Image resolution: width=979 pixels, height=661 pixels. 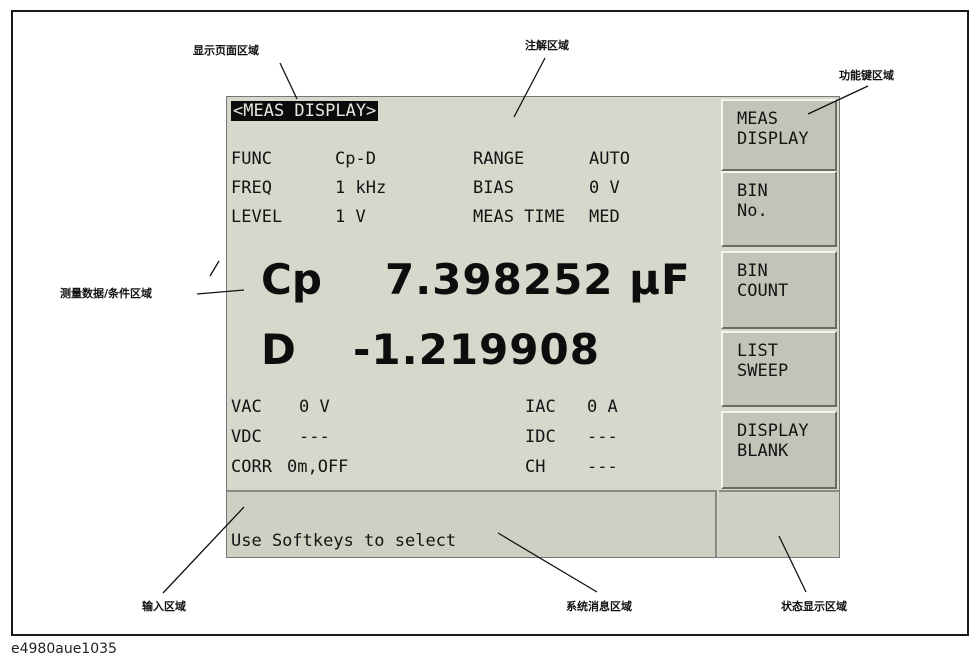 I want to click on callout-status-display-area: 状态显示区域, so click(x=814, y=606).